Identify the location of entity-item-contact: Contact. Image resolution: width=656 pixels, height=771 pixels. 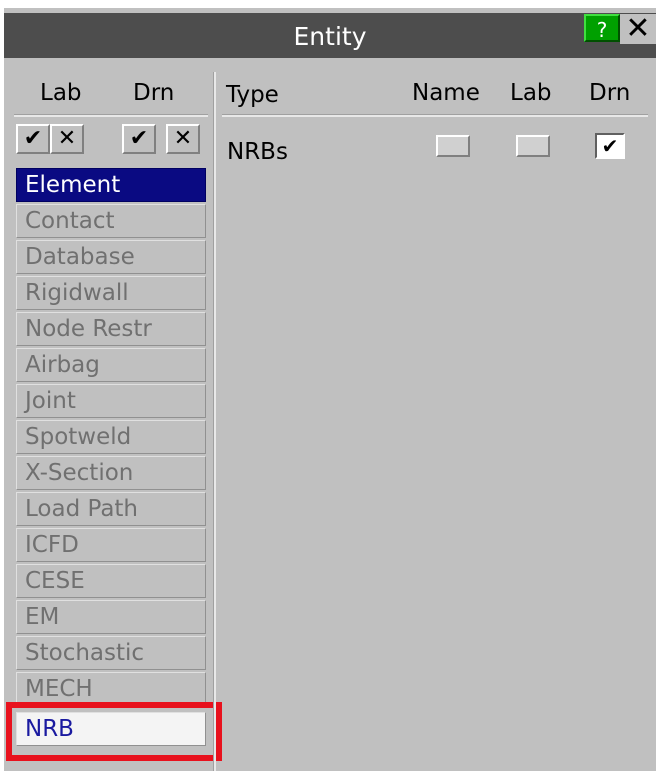
(111, 221).